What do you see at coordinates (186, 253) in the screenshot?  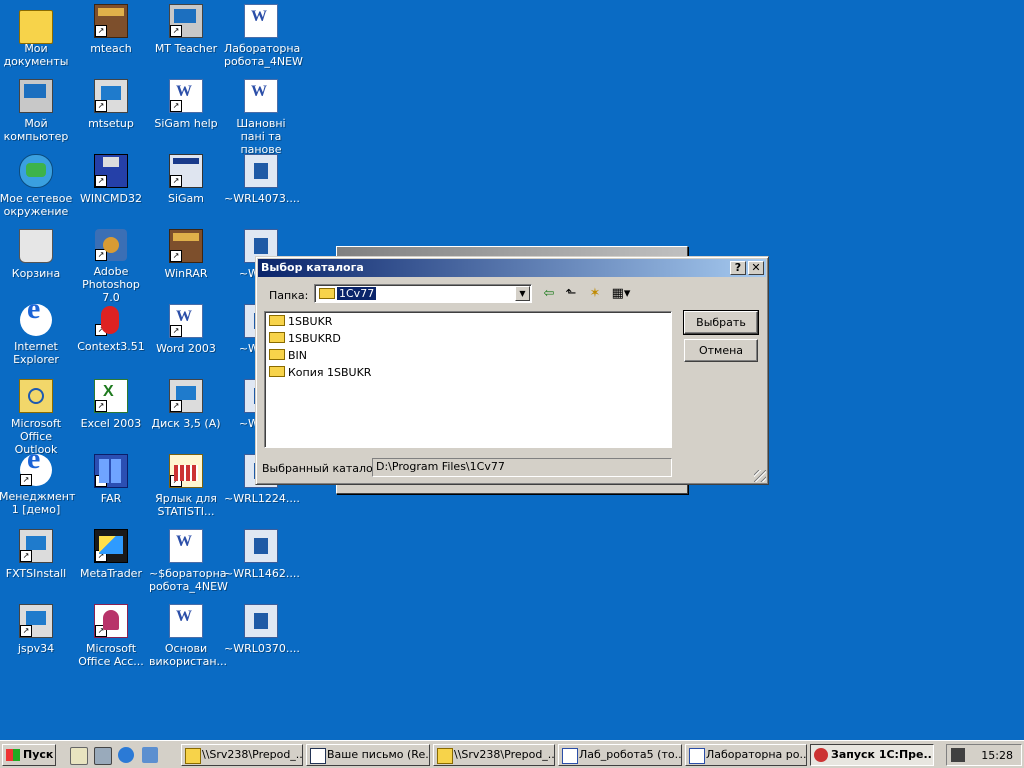 I see `desktop-icon: ↗ WinRAR` at bounding box center [186, 253].